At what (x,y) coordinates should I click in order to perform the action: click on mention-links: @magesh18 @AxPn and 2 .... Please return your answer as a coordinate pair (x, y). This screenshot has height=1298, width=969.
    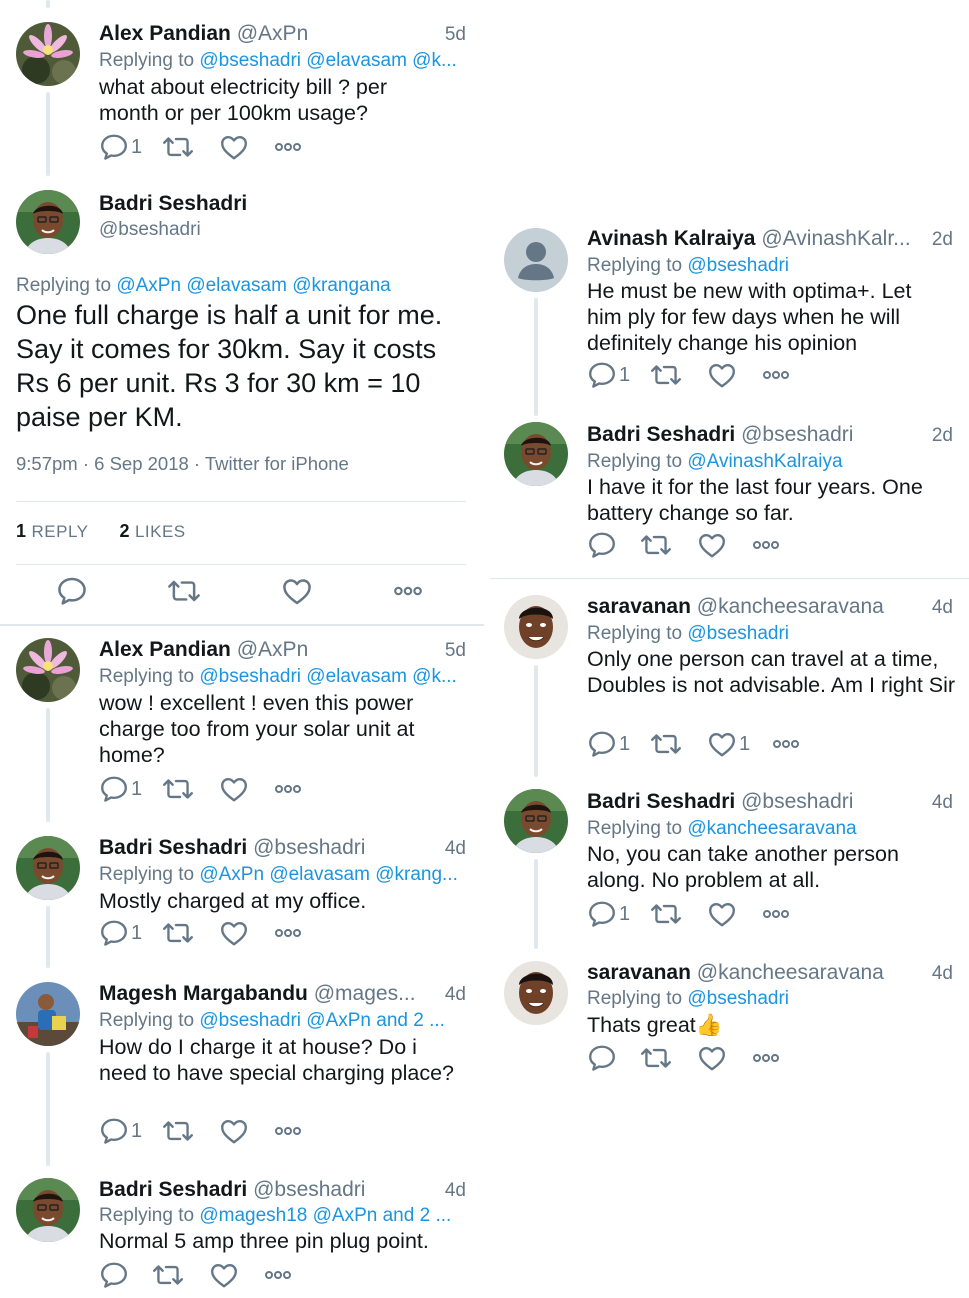
    Looking at the image, I should click on (325, 1215).